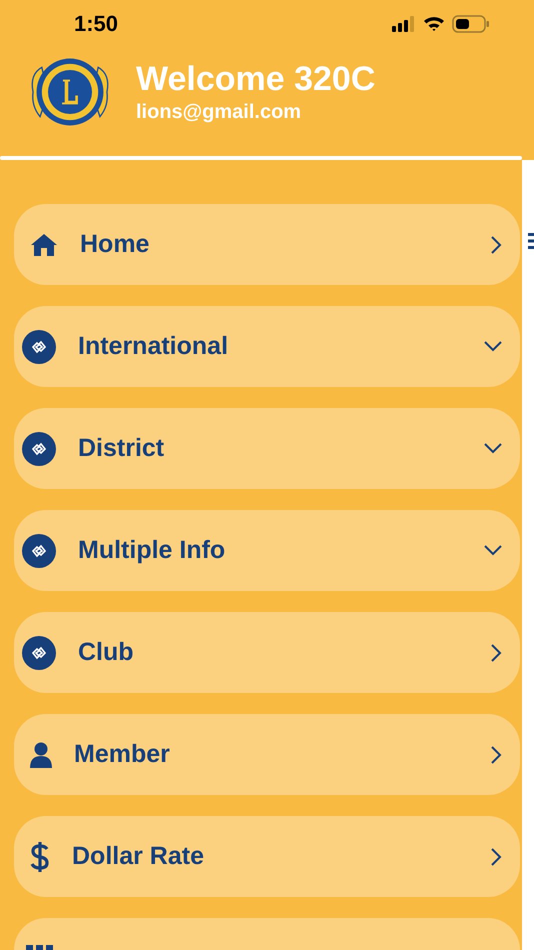  I want to click on menu-item: Member, so click(267, 754).